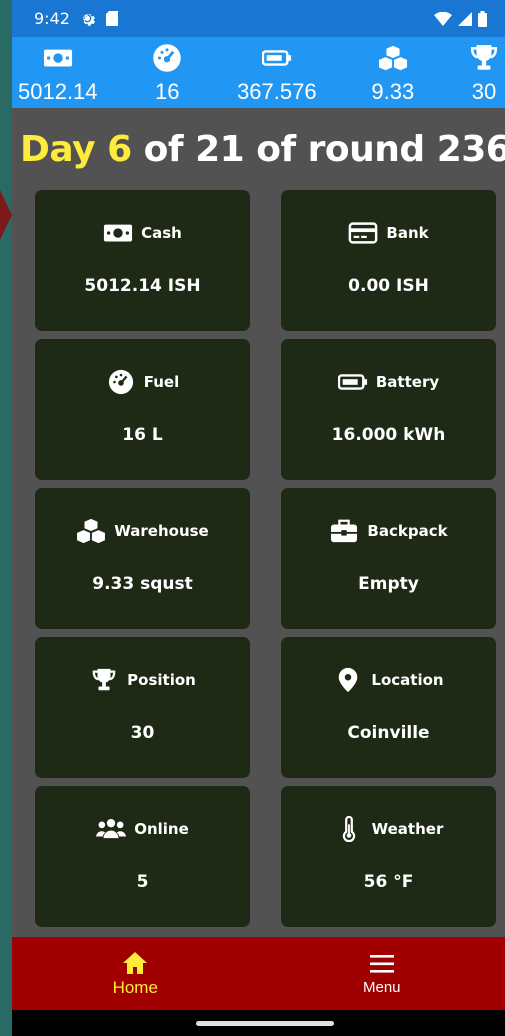 This screenshot has width=505, height=1036. Describe the element at coordinates (482, 18) in the screenshot. I see `battery-full-icon` at that location.